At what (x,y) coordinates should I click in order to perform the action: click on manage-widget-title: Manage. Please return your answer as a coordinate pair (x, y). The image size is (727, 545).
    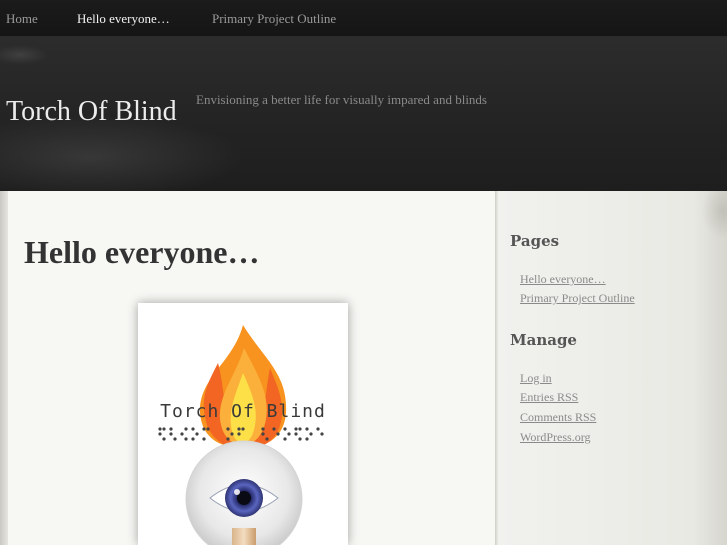
    Looking at the image, I should click on (543, 340).